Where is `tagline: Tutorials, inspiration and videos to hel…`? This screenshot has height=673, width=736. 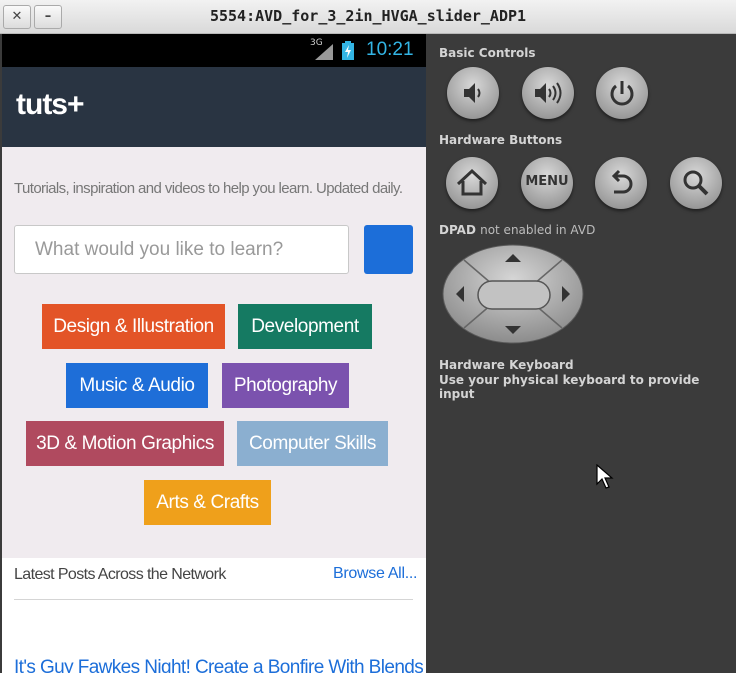
tagline: Tutorials, inspiration and videos to hel… is located at coordinates (208, 188).